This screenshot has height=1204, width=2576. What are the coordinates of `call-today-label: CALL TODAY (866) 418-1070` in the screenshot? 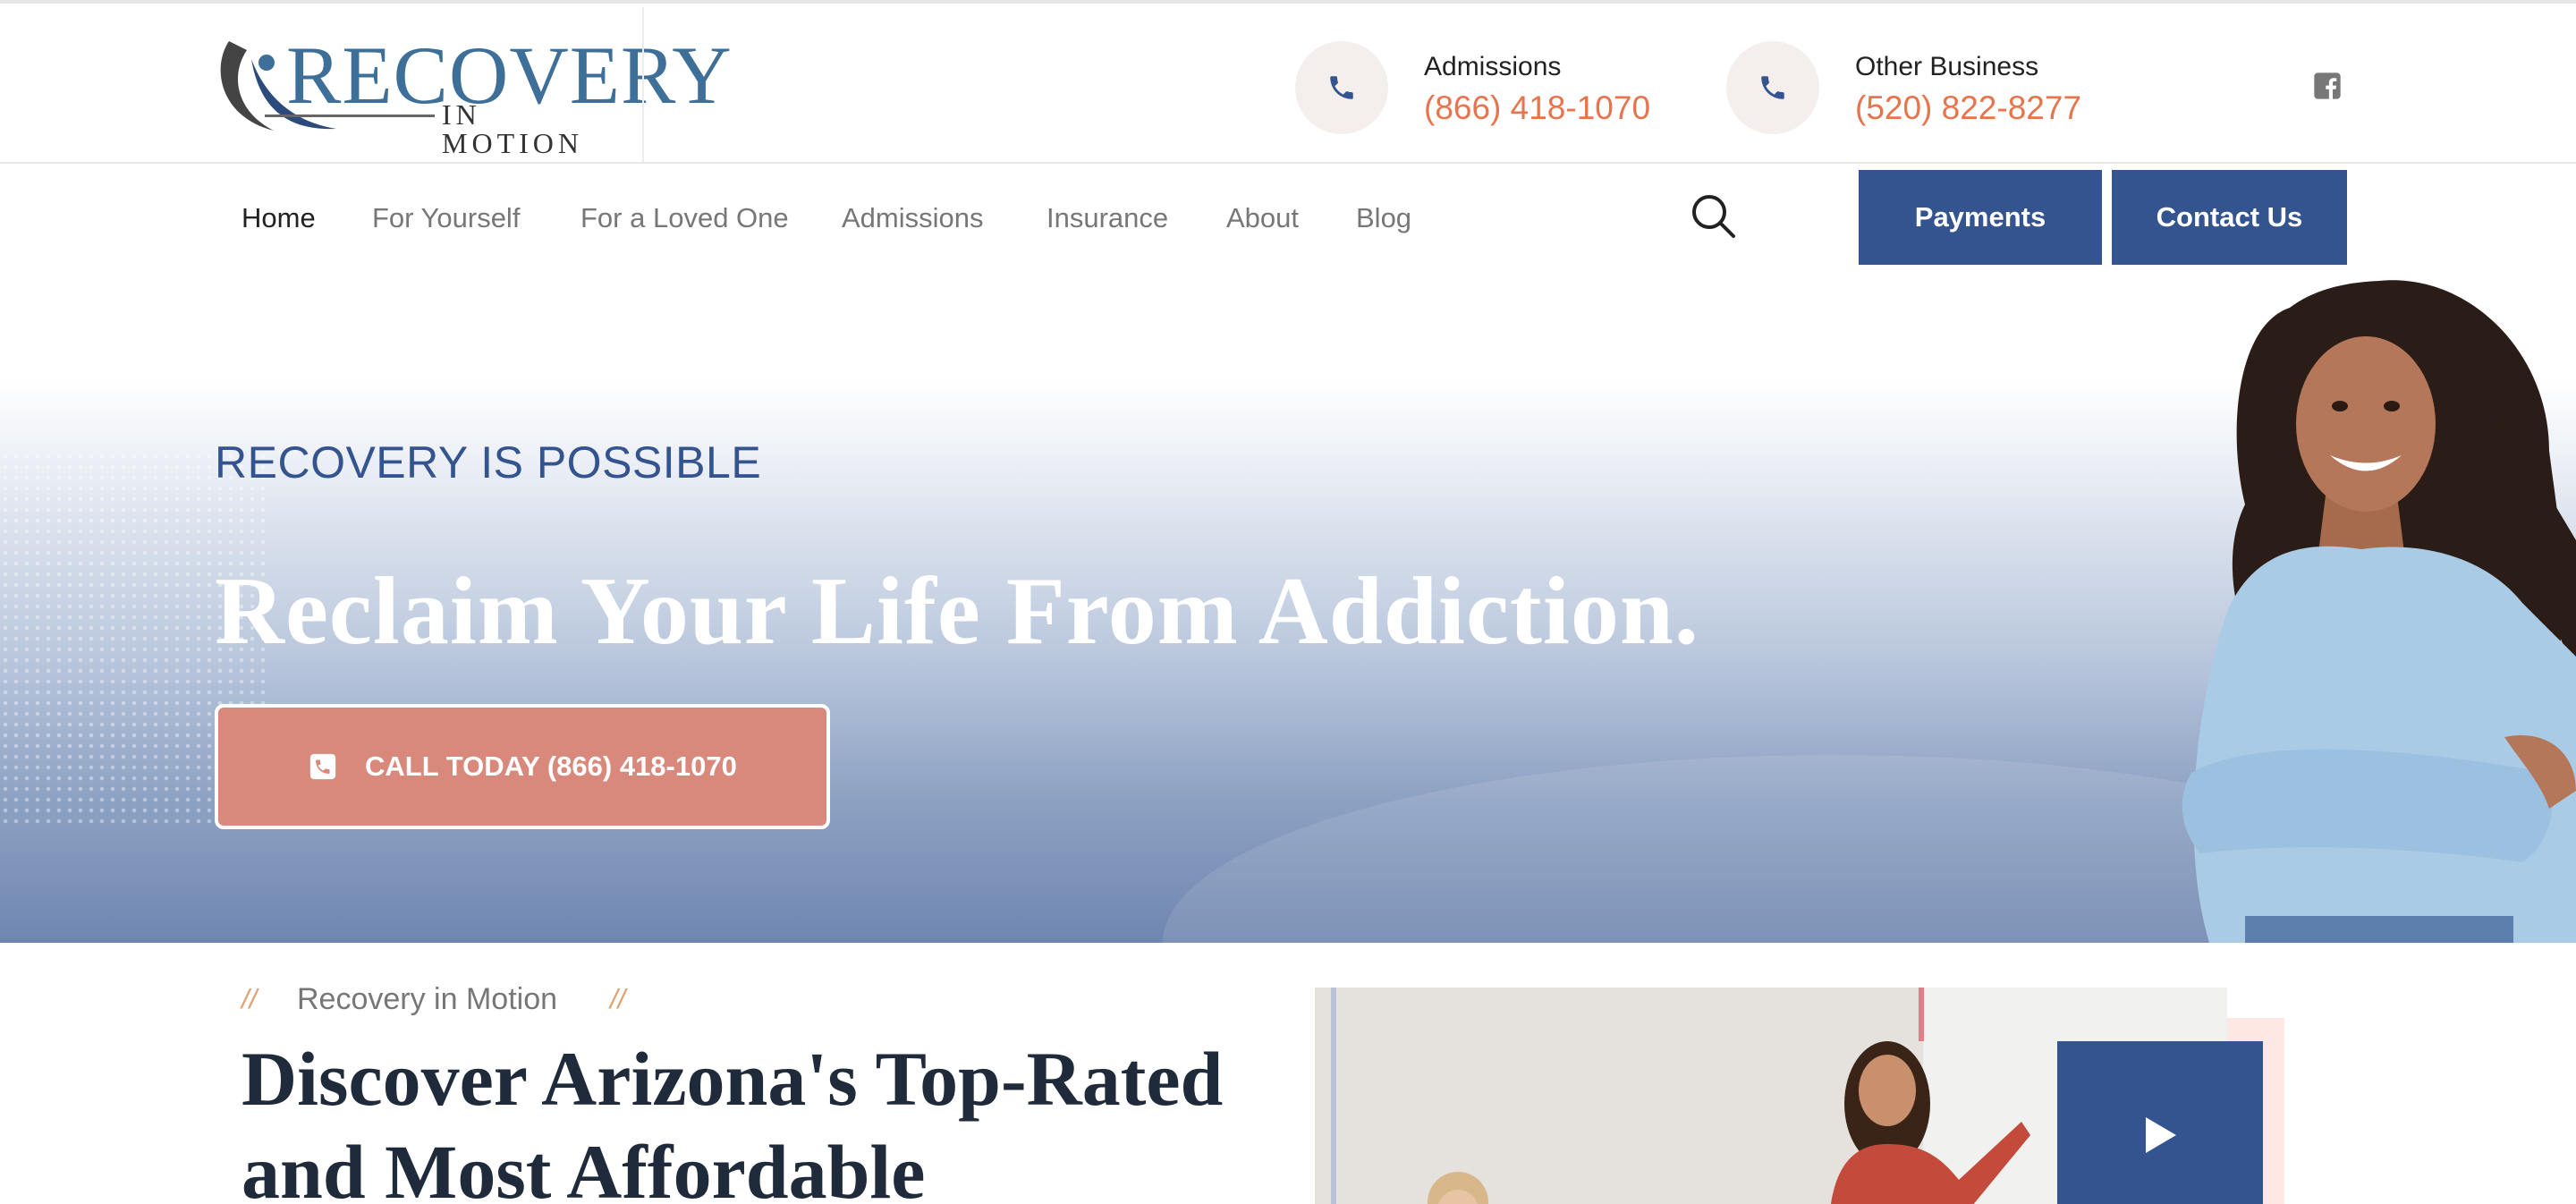 It's located at (551, 766).